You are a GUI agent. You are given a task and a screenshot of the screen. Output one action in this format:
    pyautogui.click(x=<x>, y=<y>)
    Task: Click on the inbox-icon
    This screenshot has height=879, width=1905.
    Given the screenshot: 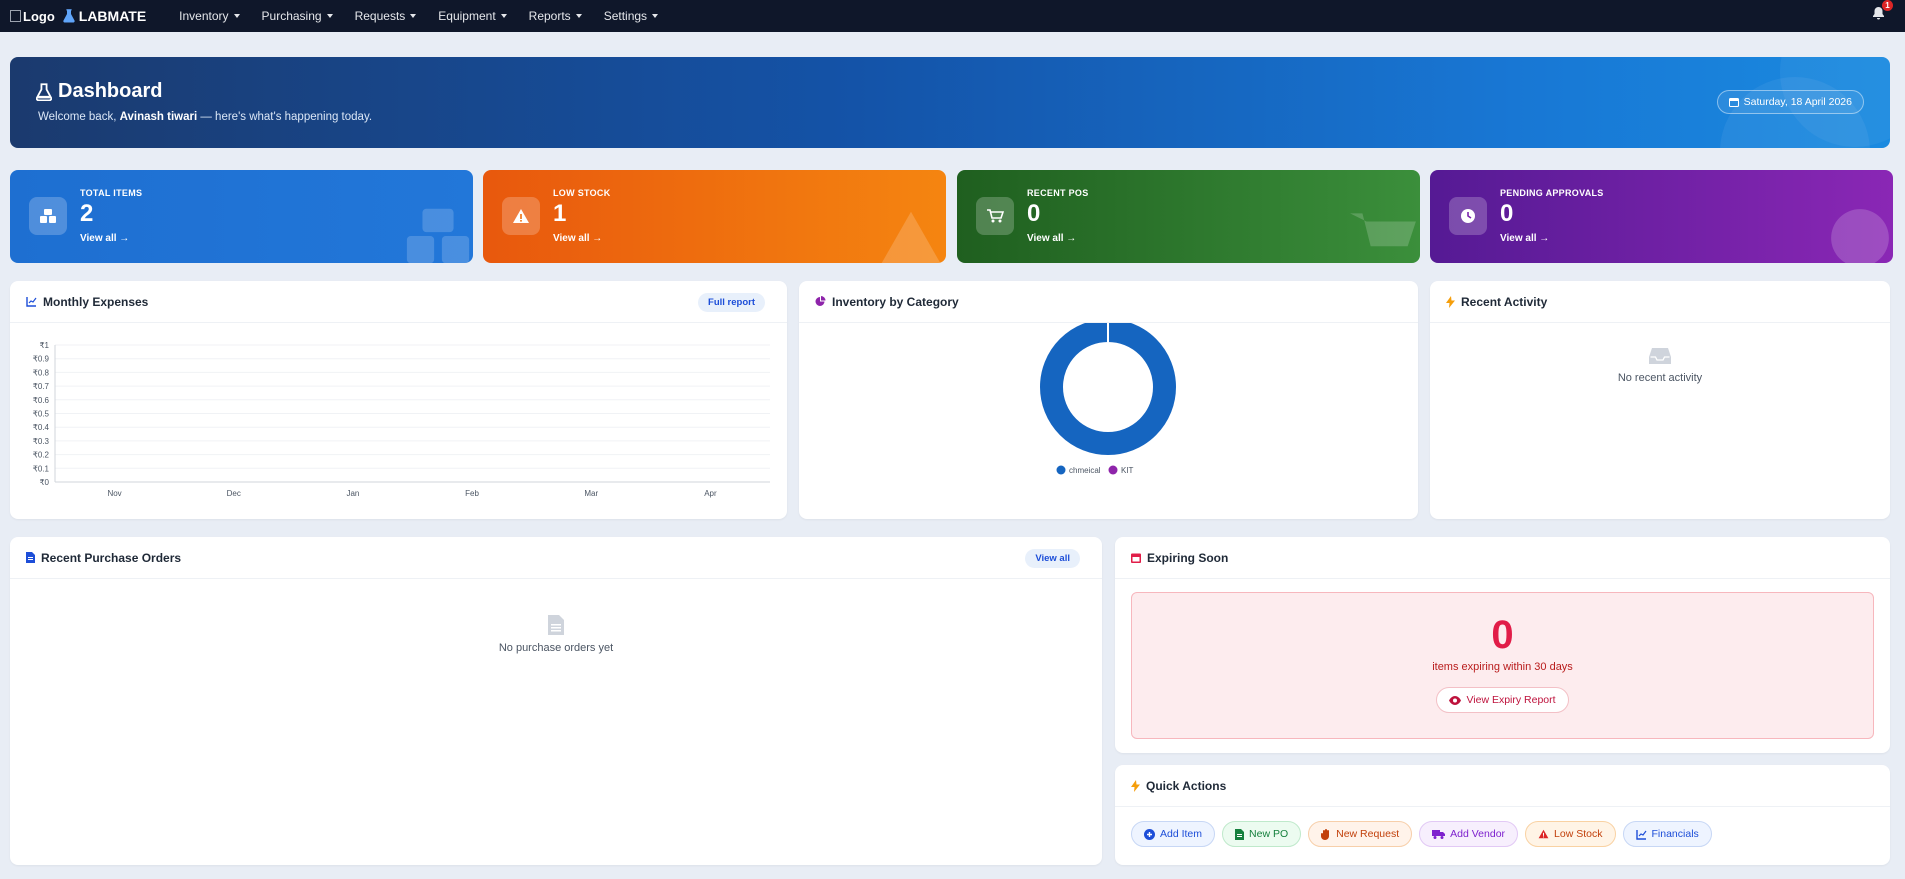 What is the action you would take?
    pyautogui.click(x=1660, y=356)
    